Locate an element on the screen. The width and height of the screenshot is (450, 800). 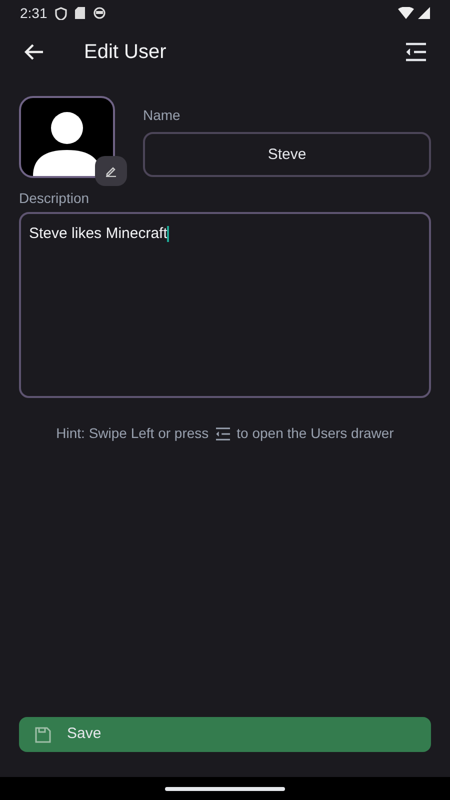
sd-card-icon is located at coordinates (80, 13).